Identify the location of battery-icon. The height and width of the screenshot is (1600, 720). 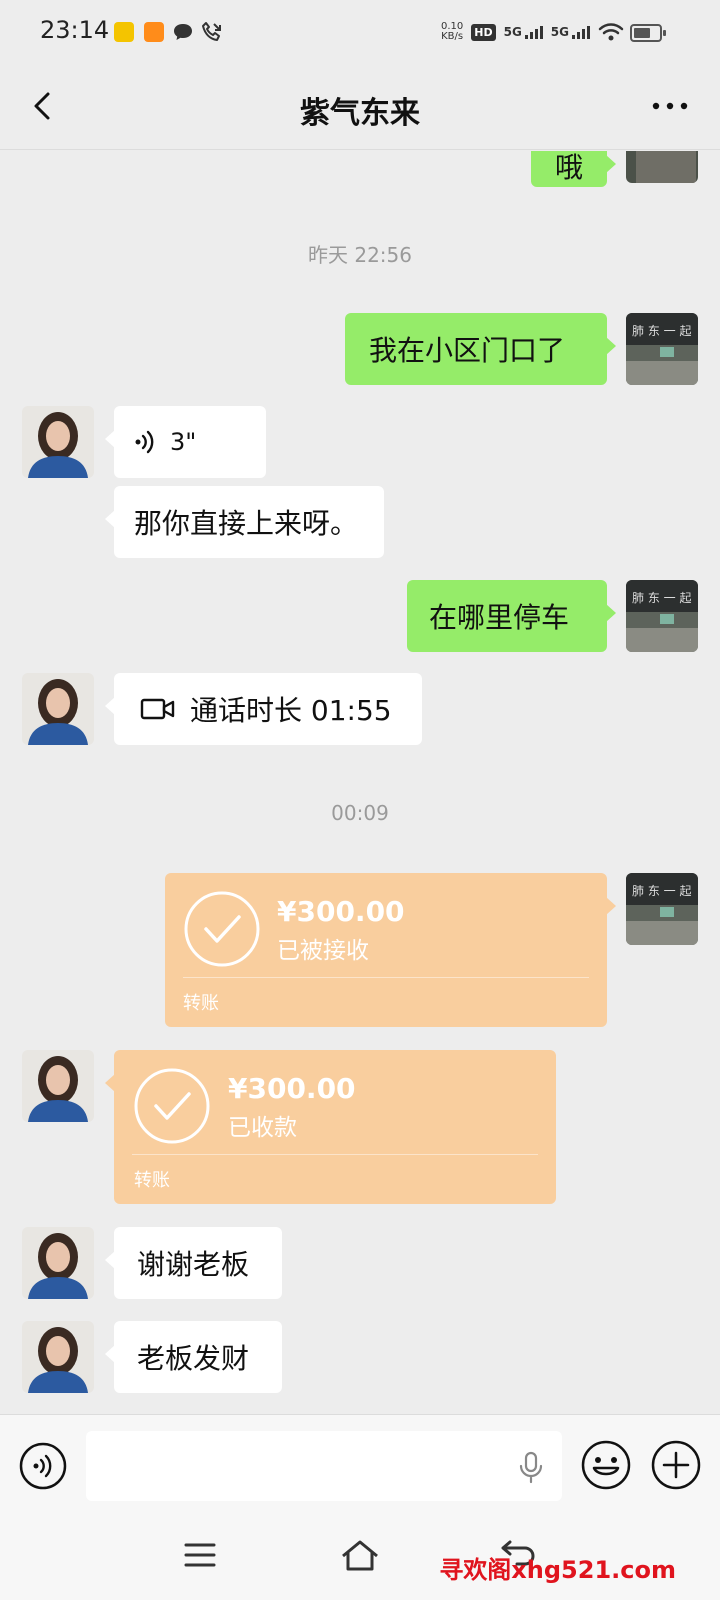
(648, 33).